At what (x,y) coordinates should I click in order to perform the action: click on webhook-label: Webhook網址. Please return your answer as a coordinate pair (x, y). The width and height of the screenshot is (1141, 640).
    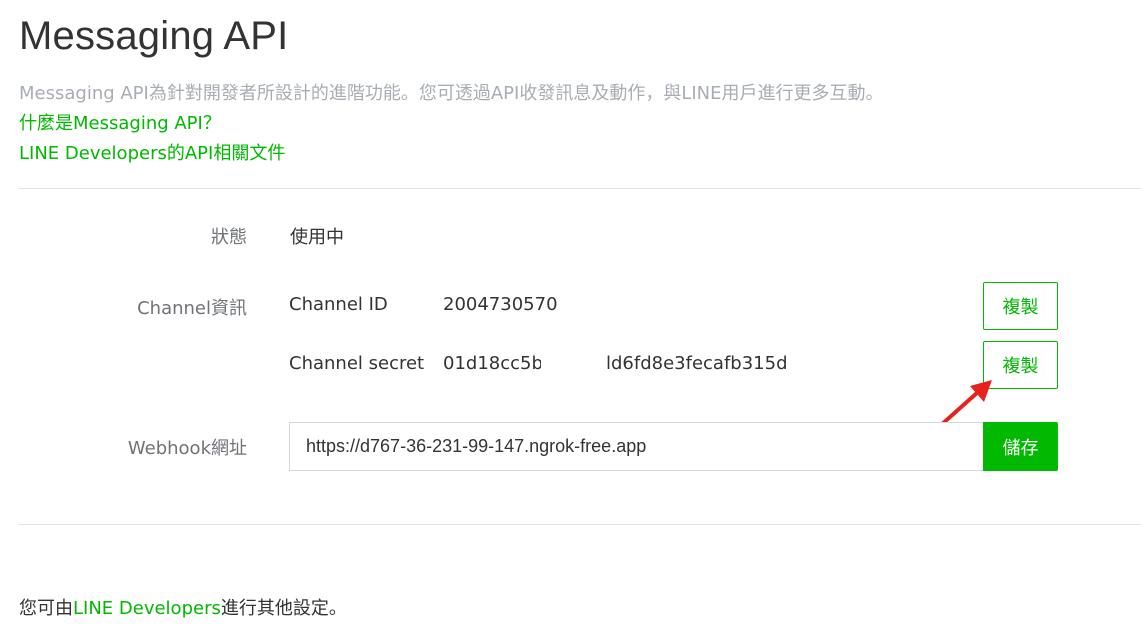
    Looking at the image, I should click on (187, 448).